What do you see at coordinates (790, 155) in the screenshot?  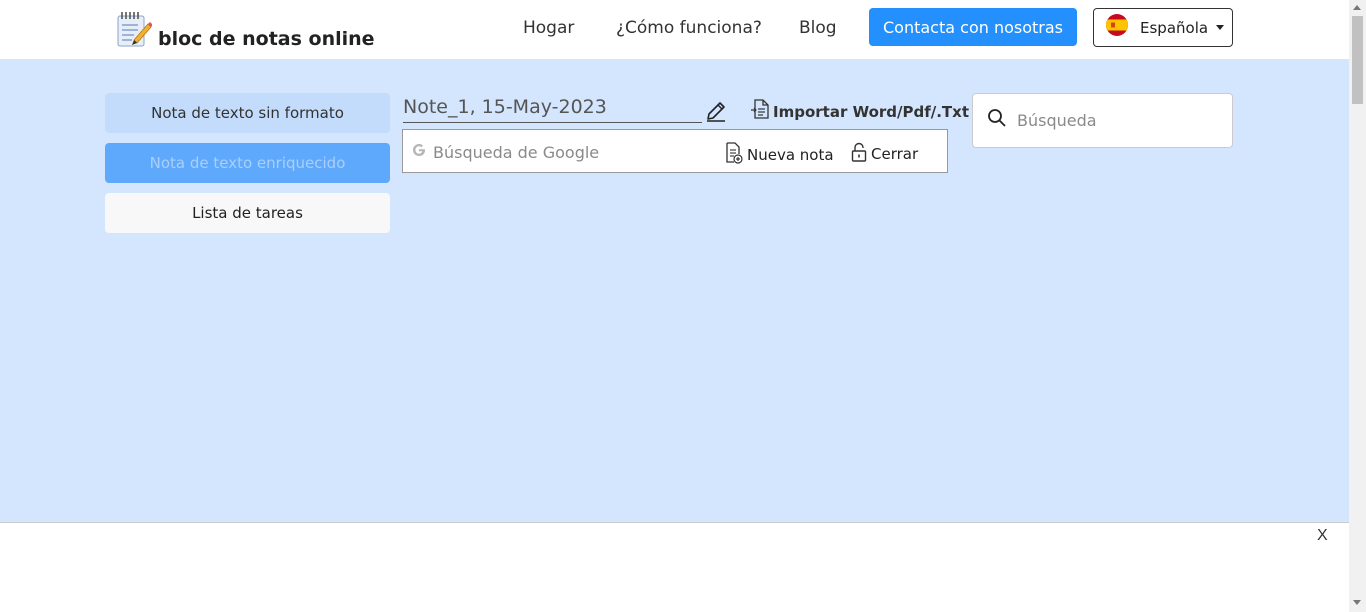 I see `new-note-label: Nueva nota` at bounding box center [790, 155].